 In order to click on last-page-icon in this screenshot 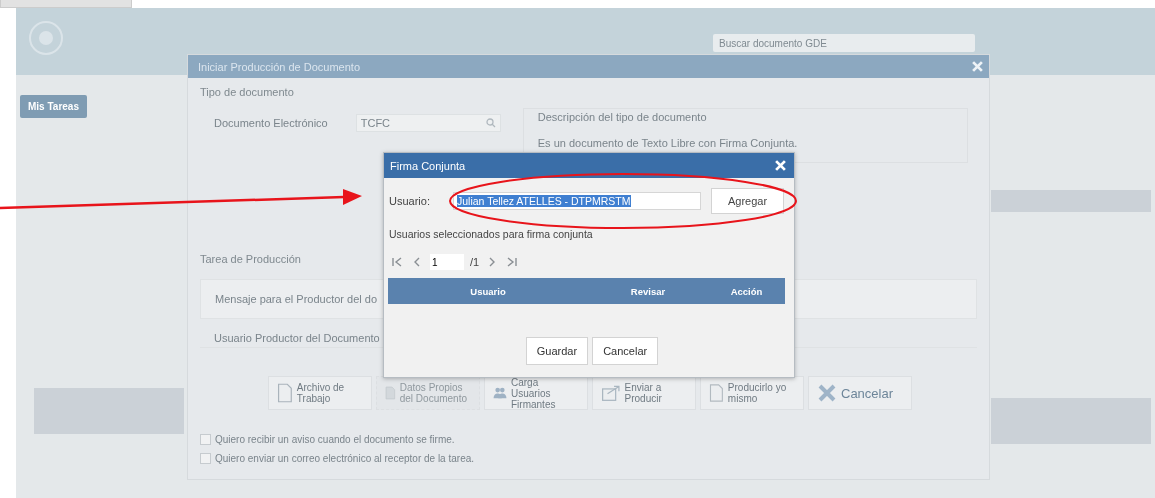, I will do `click(512, 262)`.